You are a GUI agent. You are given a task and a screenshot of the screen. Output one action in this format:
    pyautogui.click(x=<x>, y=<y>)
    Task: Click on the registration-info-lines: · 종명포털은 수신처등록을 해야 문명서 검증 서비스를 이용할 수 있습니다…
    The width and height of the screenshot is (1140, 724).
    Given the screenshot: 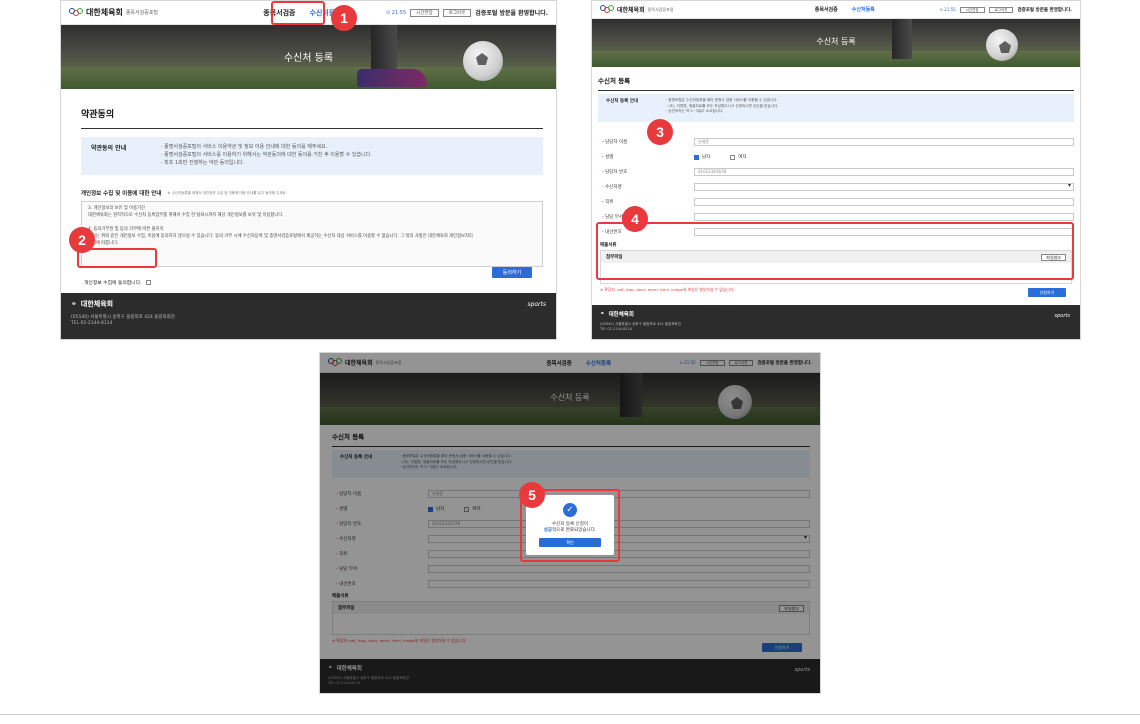 What is the action you would take?
    pyautogui.click(x=722, y=108)
    